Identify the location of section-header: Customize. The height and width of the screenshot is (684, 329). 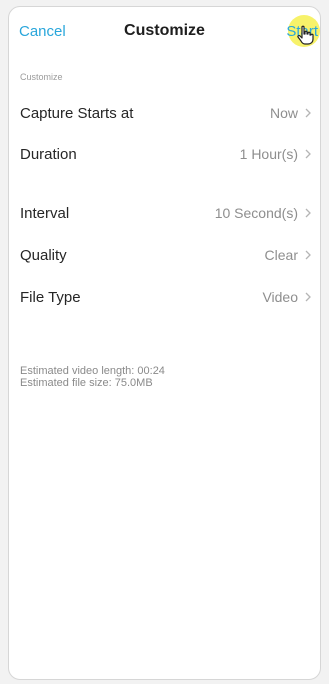
(41, 77).